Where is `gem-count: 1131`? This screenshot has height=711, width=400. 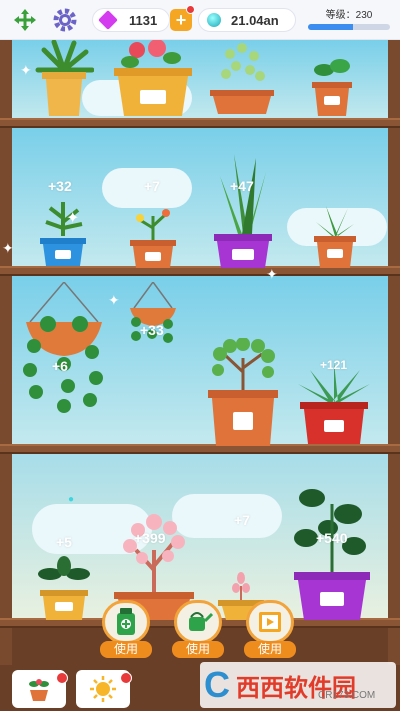 gem-count: 1131 is located at coordinates (143, 20).